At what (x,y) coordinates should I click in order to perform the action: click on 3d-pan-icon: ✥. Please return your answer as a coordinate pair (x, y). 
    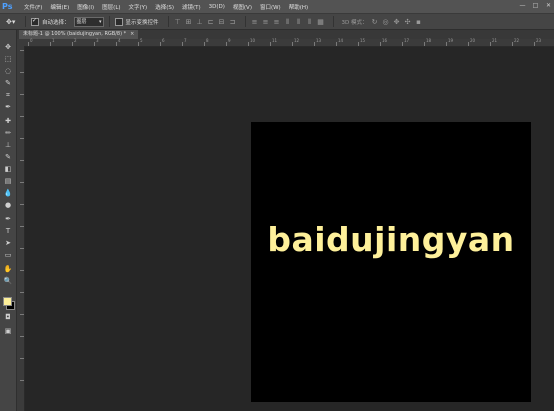
    Looking at the image, I should click on (397, 22).